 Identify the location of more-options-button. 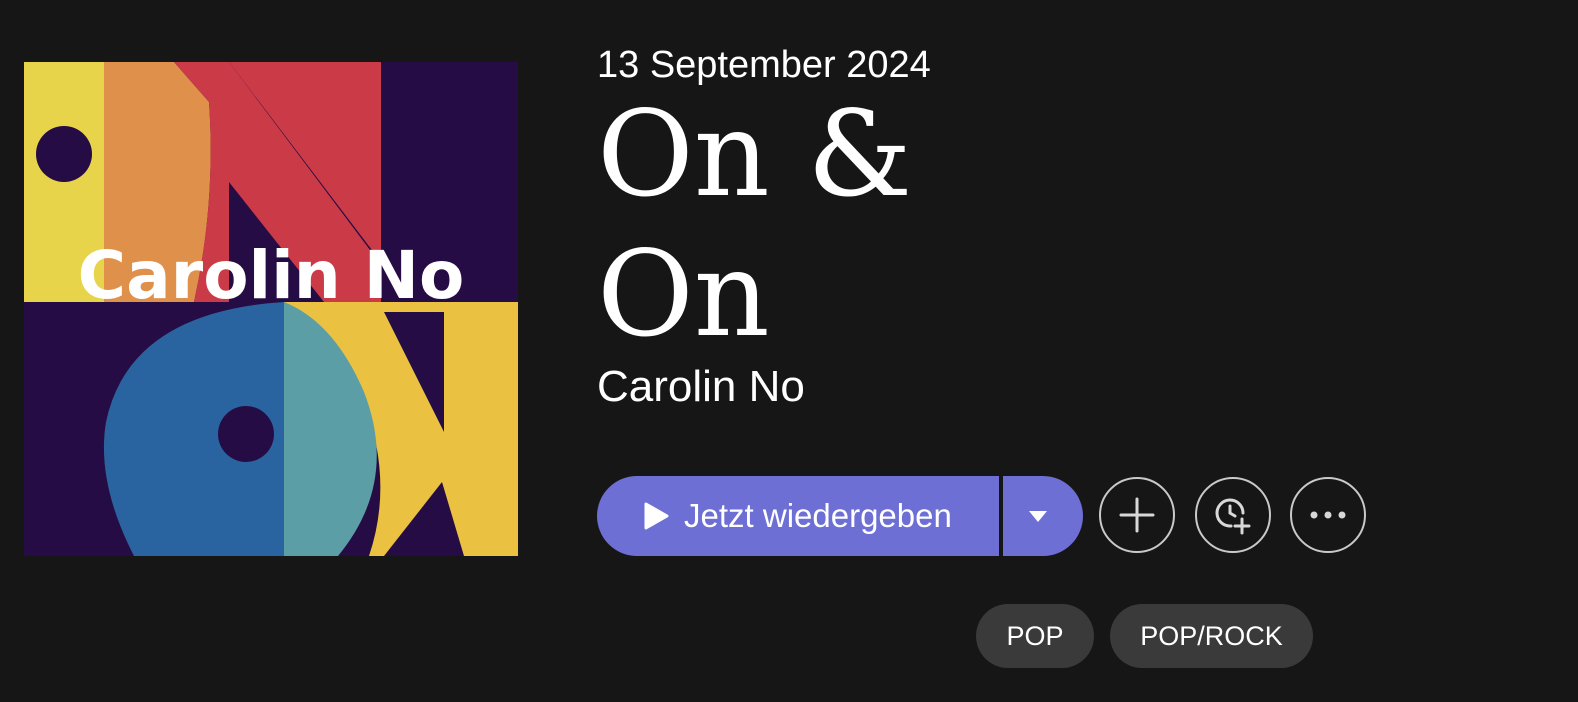
(1328, 515).